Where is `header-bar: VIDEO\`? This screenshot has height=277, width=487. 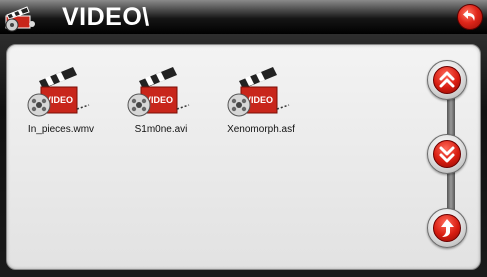 header-bar: VIDEO\ is located at coordinates (243, 17).